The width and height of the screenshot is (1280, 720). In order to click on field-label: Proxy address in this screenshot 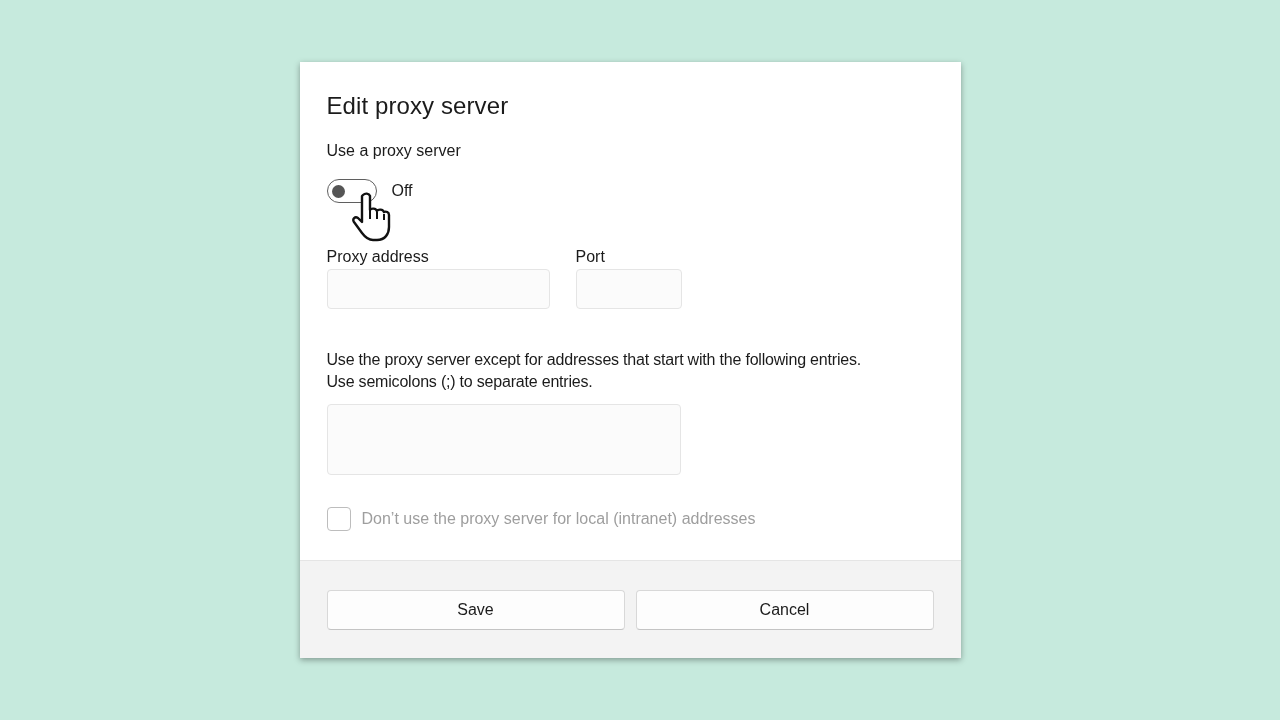, I will do `click(378, 257)`.